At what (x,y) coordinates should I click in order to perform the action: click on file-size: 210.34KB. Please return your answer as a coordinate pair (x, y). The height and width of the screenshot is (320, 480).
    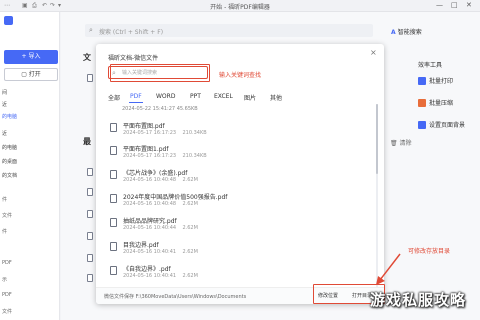
    Looking at the image, I should click on (194, 156).